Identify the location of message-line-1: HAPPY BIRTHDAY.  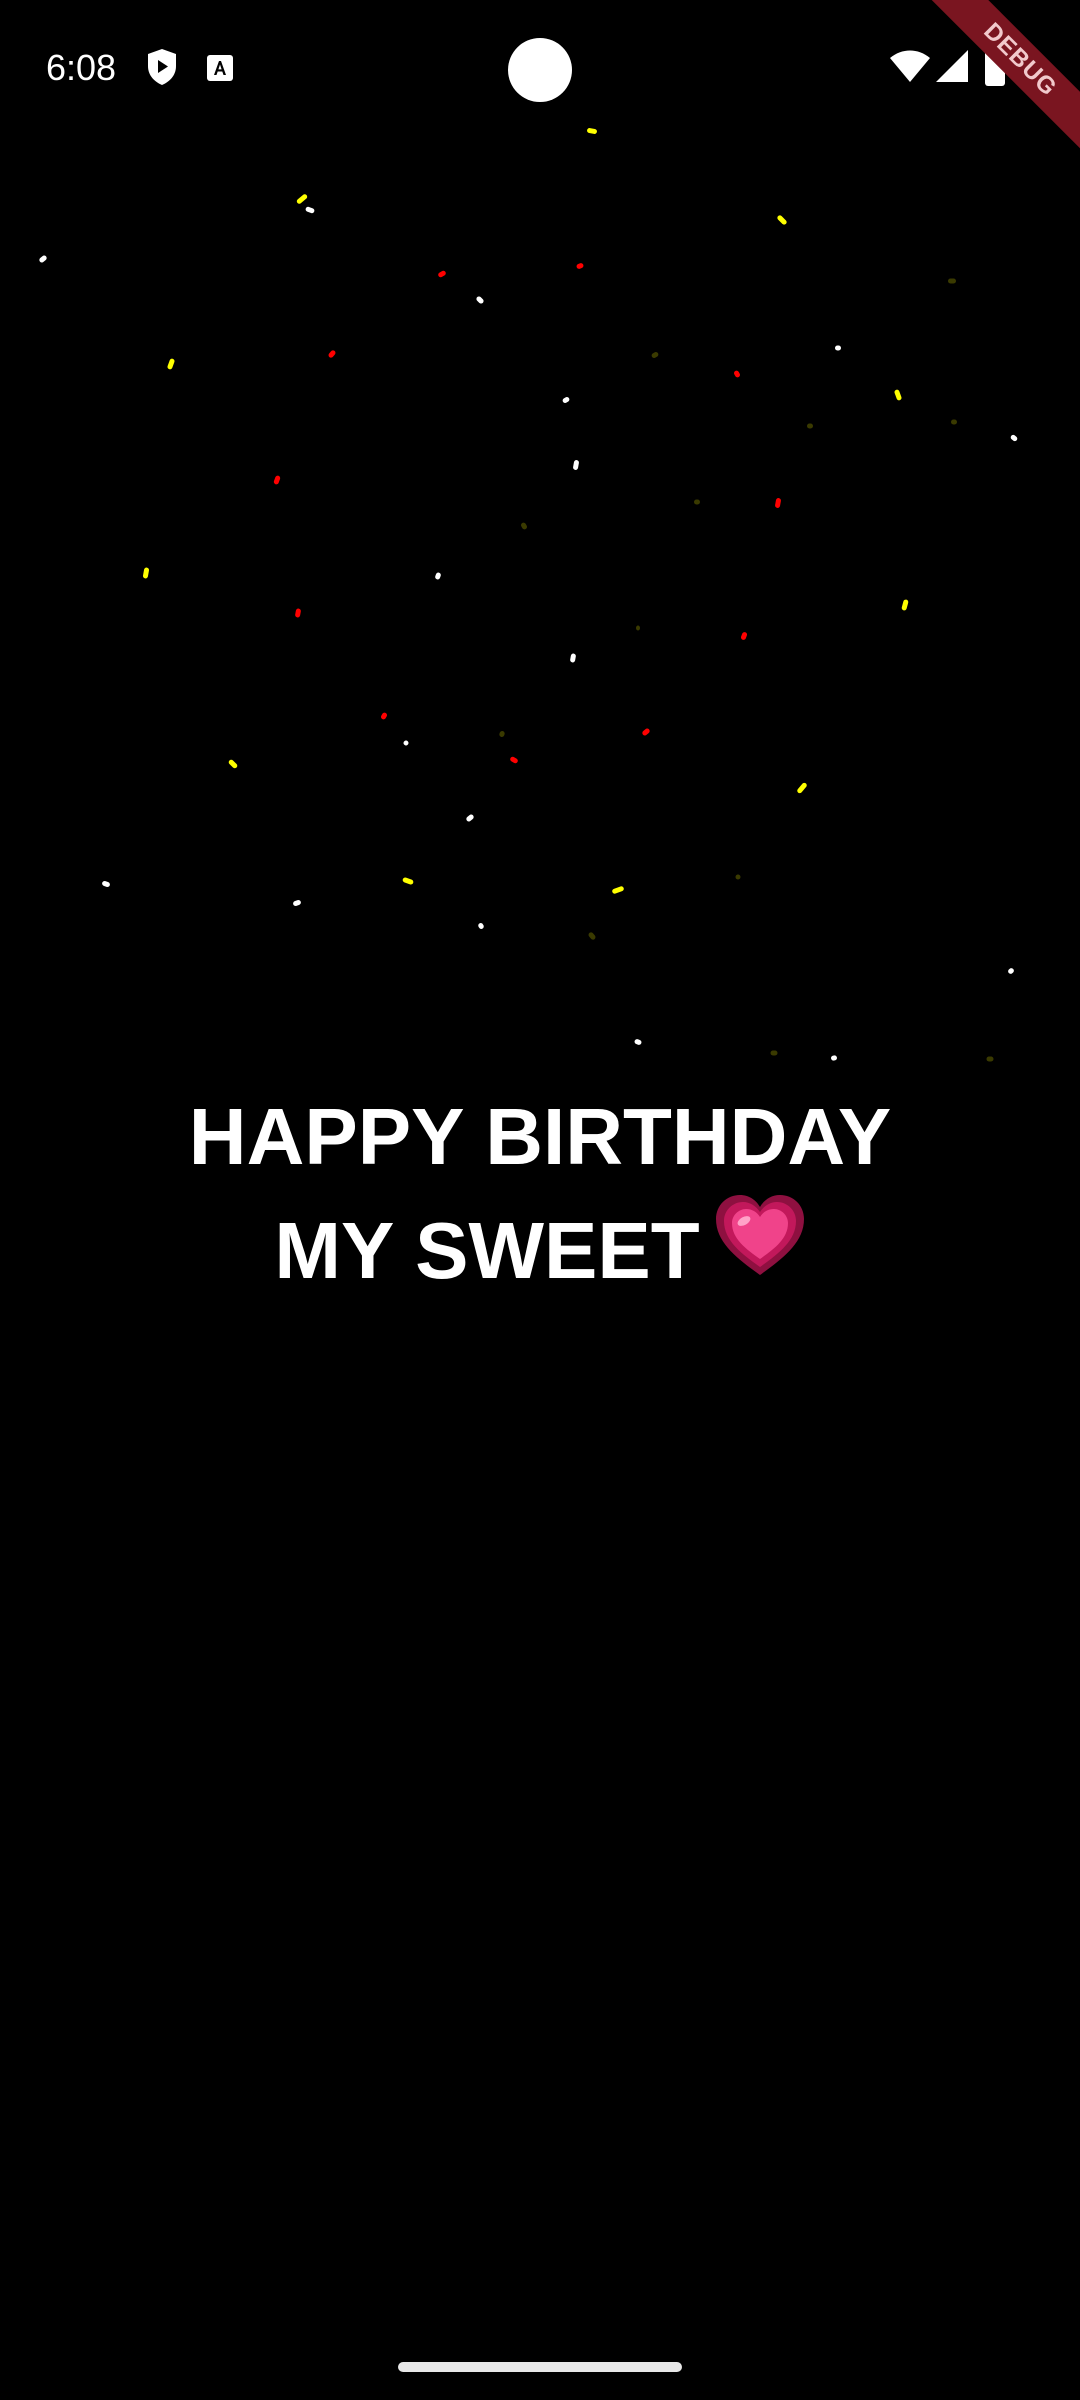
(540, 1136).